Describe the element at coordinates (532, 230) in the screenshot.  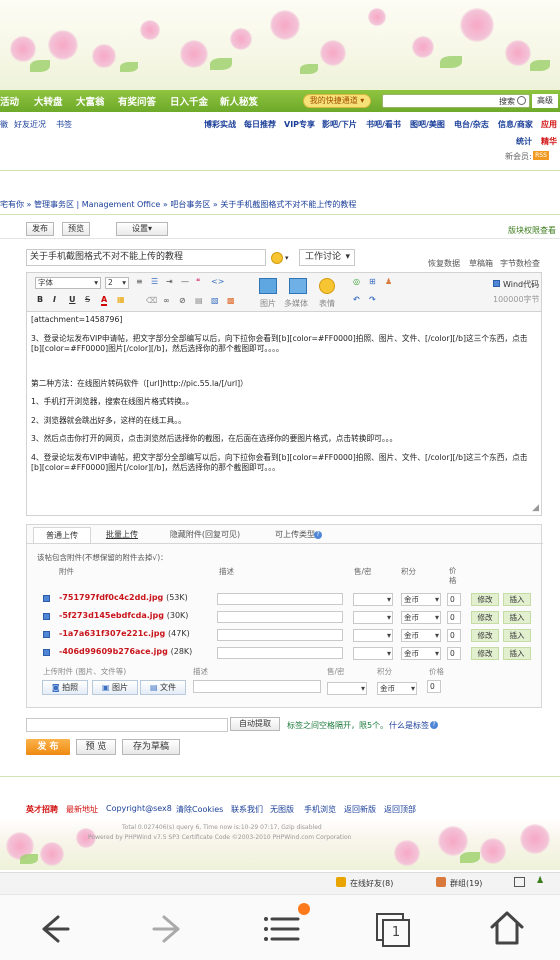
I see `permissions-link: 版块权限查看` at that location.